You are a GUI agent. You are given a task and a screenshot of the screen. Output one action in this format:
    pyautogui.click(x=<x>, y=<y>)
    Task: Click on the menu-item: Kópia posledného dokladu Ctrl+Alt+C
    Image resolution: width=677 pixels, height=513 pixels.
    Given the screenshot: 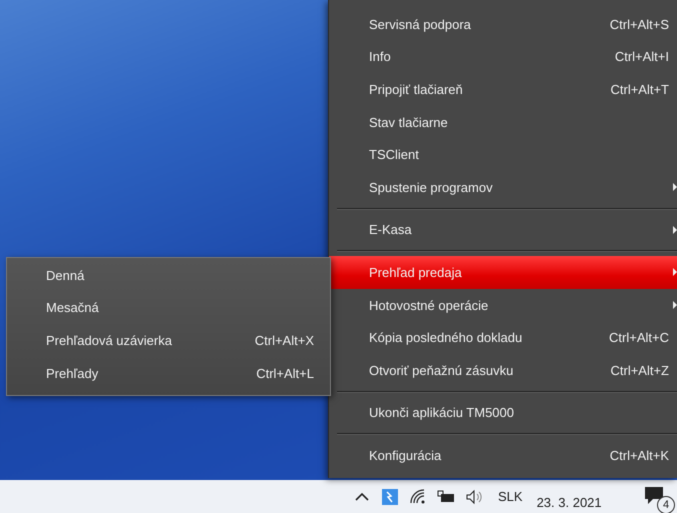 What is the action you would take?
    pyautogui.click(x=503, y=337)
    